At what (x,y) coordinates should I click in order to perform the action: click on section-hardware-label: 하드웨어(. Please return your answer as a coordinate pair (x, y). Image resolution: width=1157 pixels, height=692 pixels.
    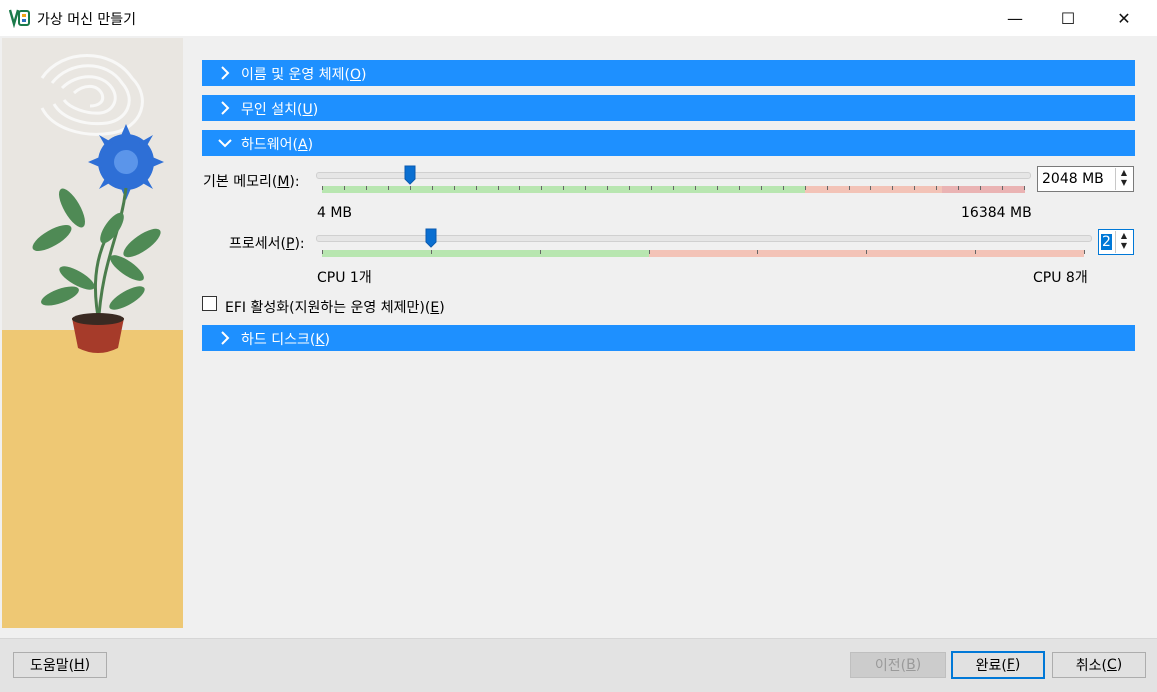
    Looking at the image, I should click on (269, 145).